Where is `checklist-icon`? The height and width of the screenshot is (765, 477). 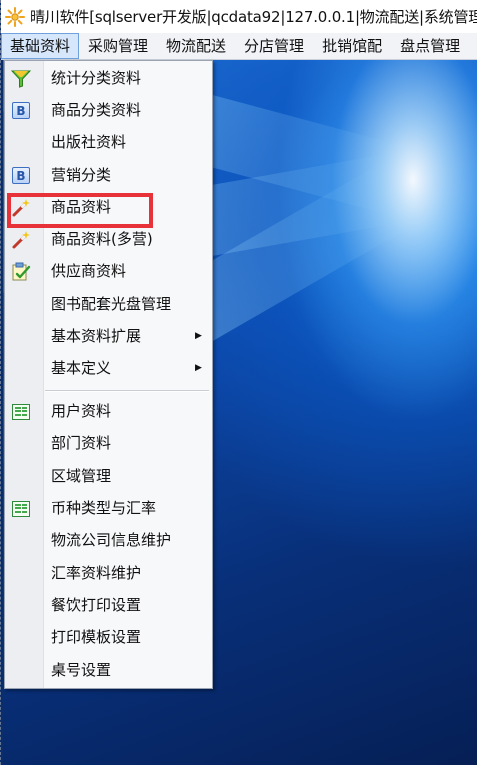
checklist-icon is located at coordinates (21, 271).